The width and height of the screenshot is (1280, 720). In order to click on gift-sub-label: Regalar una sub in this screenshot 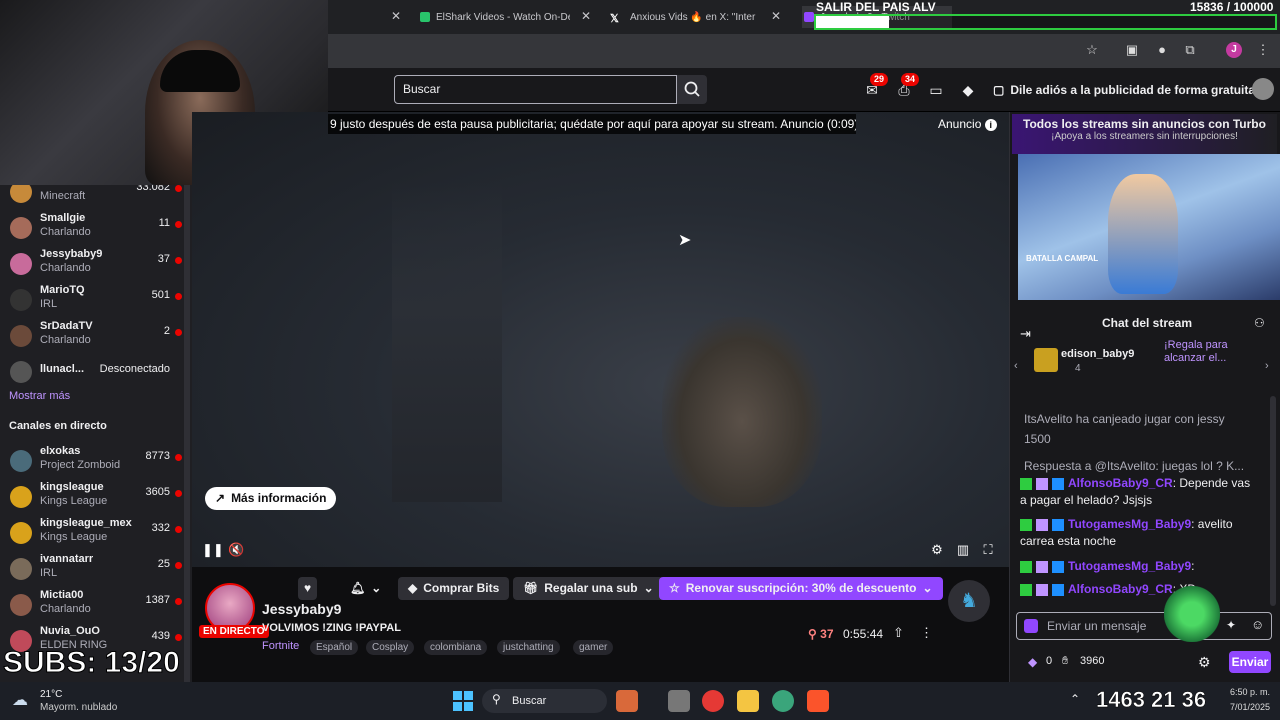, I will do `click(591, 588)`.